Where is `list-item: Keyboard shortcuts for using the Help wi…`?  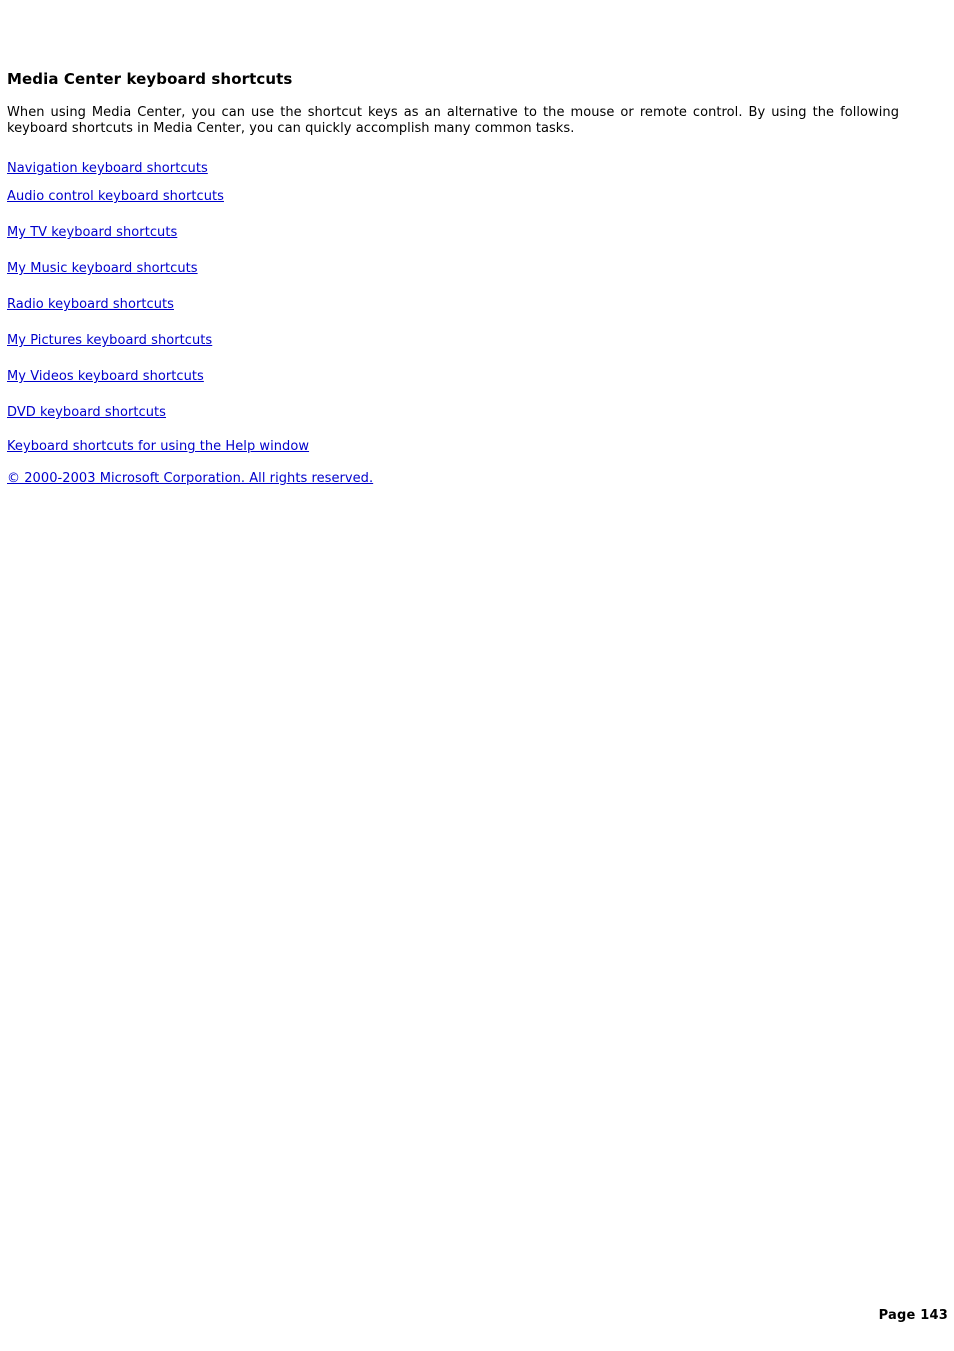 list-item: Keyboard shortcuts for using the Help wi… is located at coordinates (453, 445).